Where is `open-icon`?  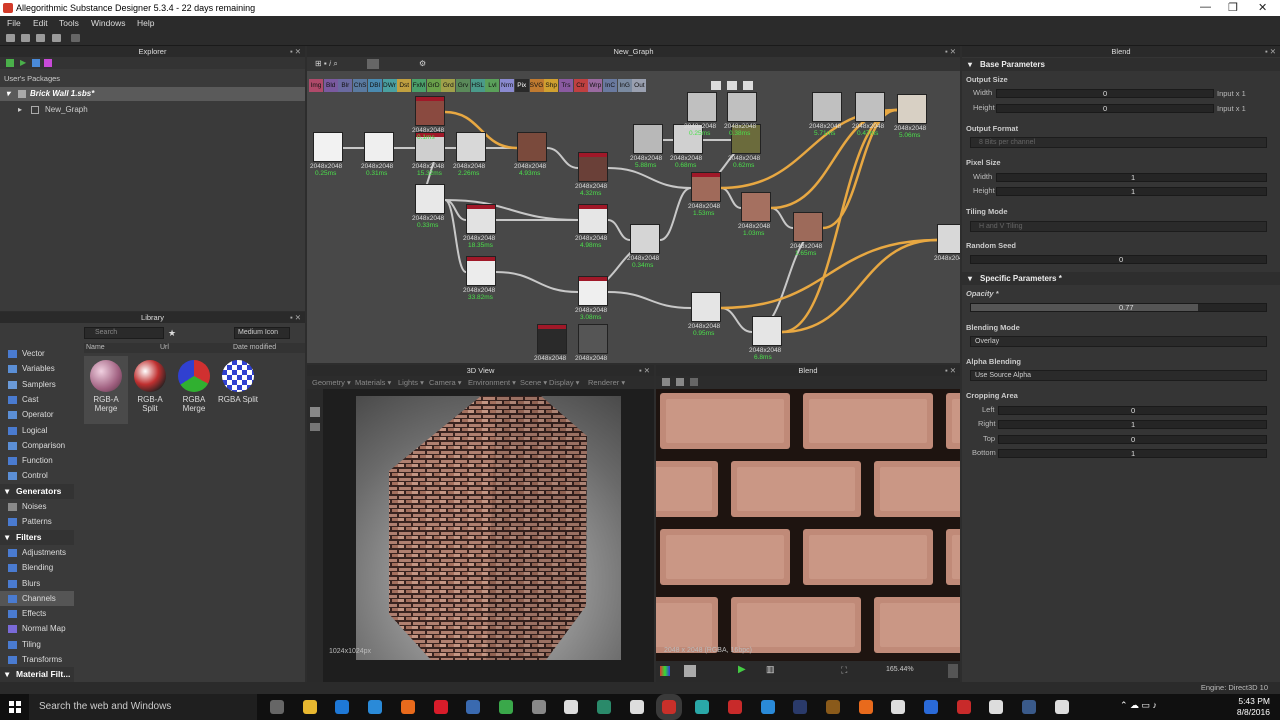 open-icon is located at coordinates (25, 38).